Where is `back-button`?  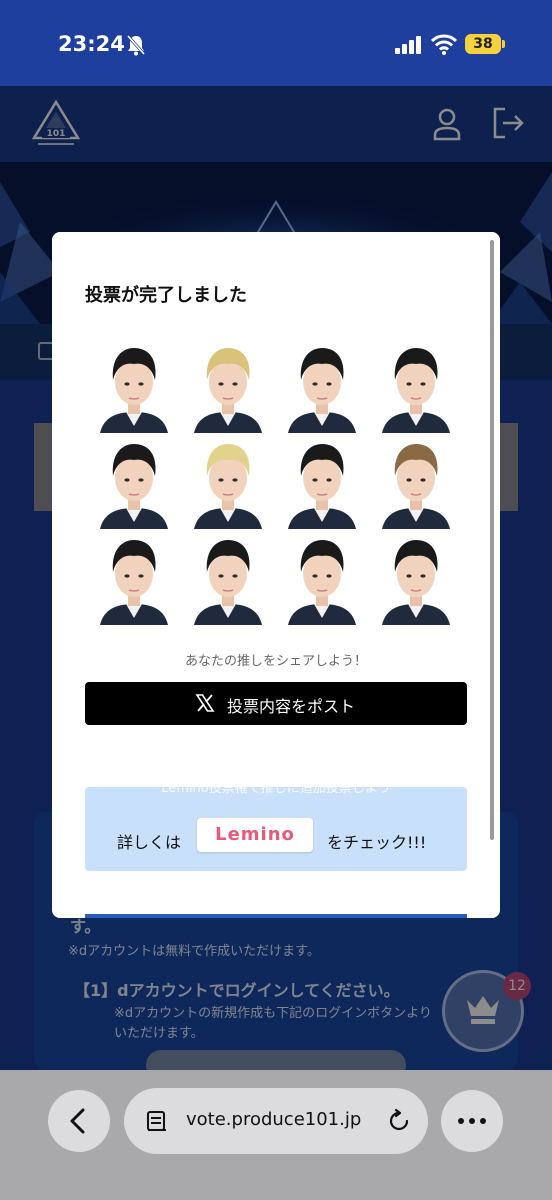 back-button is located at coordinates (79, 1121).